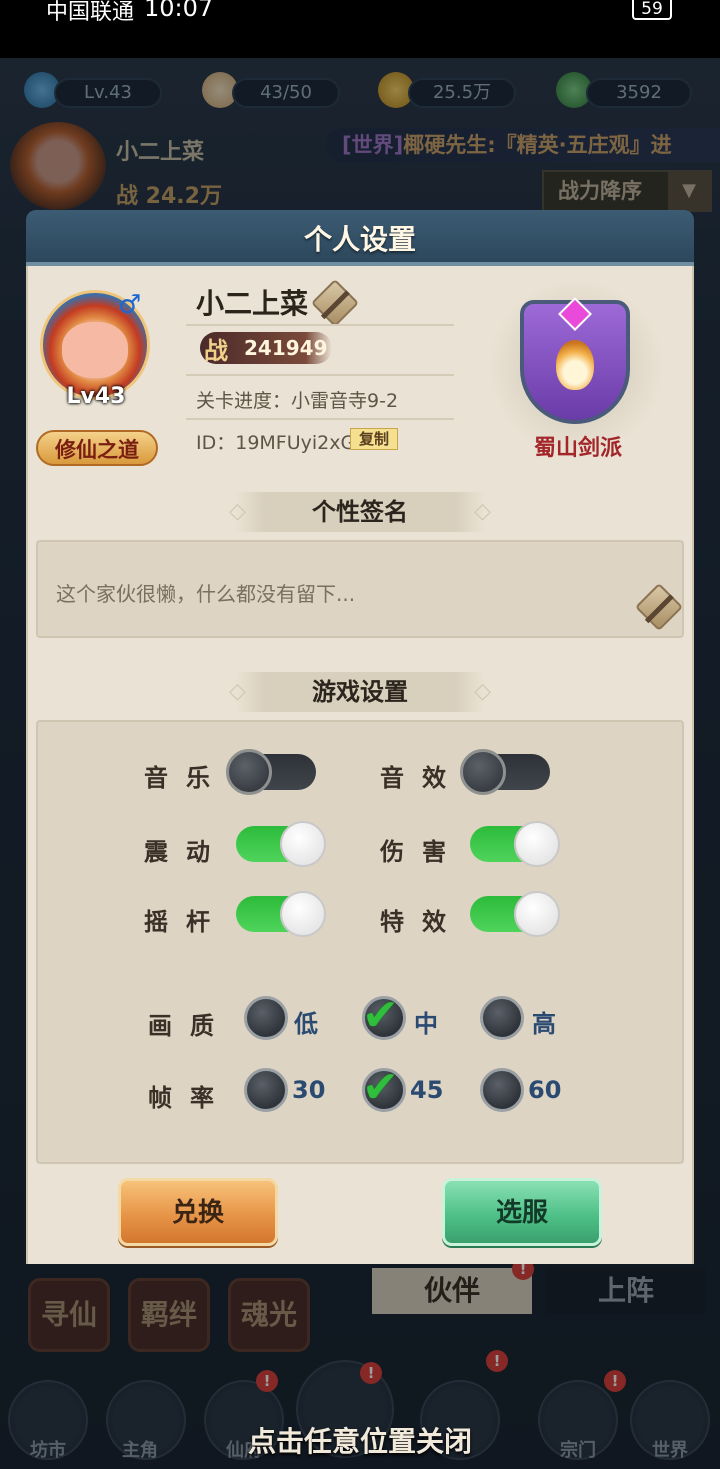 The width and height of the screenshot is (720, 1469). Describe the element at coordinates (502, 1018) in the screenshot. I see `quality-high-radio` at that location.